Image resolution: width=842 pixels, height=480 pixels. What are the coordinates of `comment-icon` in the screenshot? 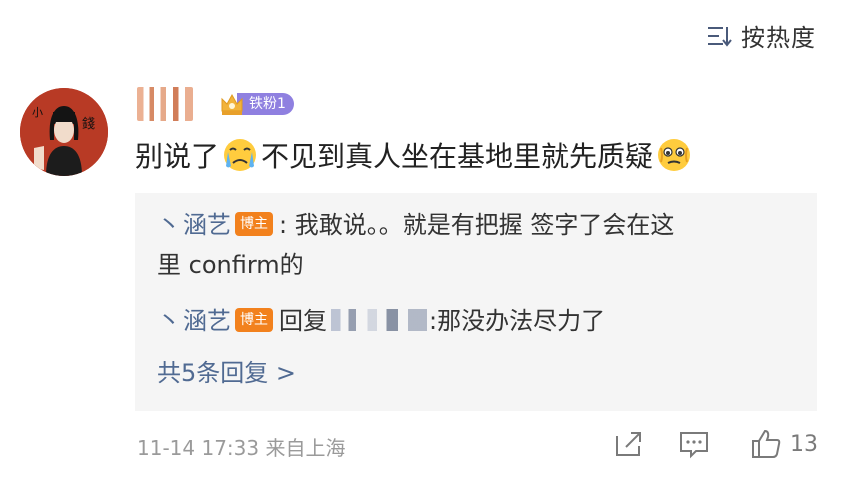 It's located at (694, 445).